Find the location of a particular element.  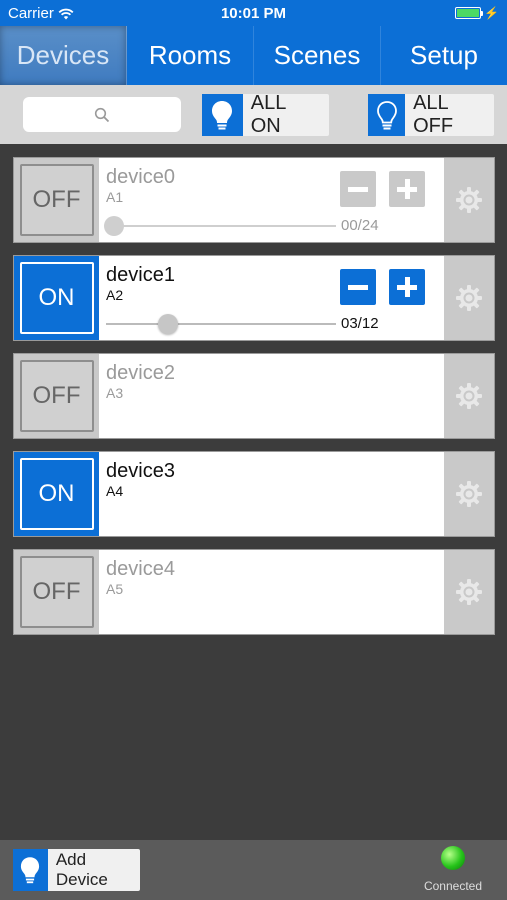

device-row: OFF device2 A3 is located at coordinates (254, 396).